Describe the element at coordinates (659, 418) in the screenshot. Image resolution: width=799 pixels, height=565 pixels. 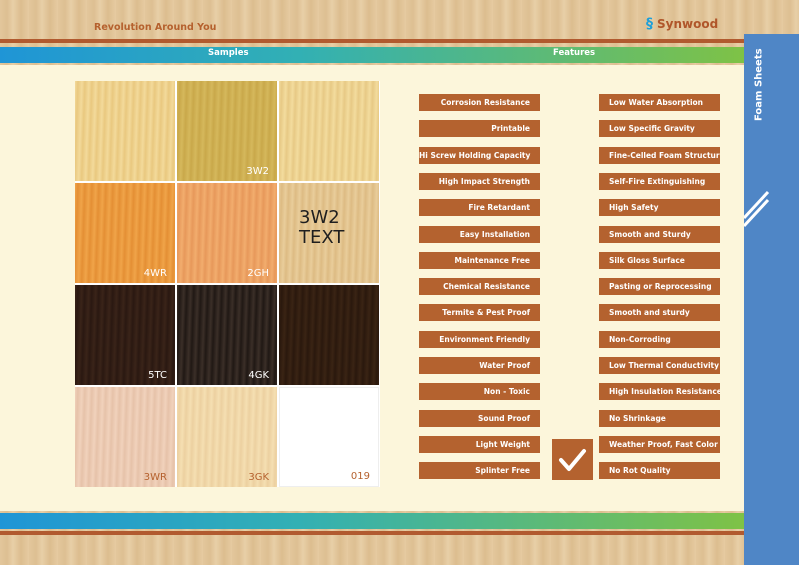
I see `feature-item: No Shrinkage` at that location.